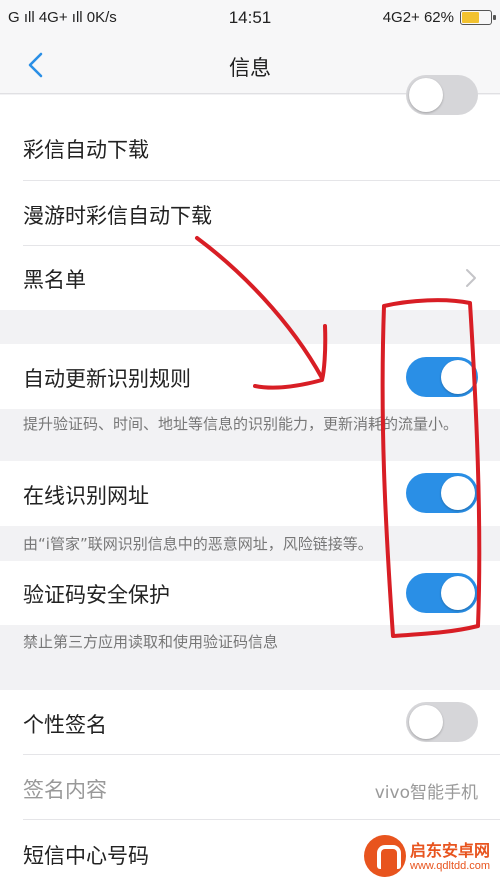  I want to click on status-bar: G ıll 4G+ ıll 0K/s 14:51 4G2+ 62%, so click(250, 18).